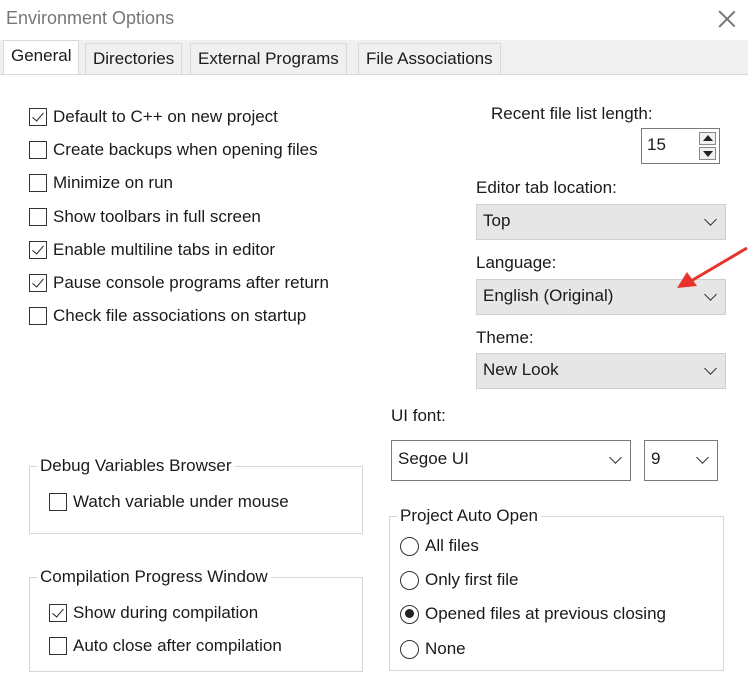 Image resolution: width=748 pixels, height=693 pixels. I want to click on checkbox-multiline-tabs: Enable multiline tabs in editor, so click(152, 250).